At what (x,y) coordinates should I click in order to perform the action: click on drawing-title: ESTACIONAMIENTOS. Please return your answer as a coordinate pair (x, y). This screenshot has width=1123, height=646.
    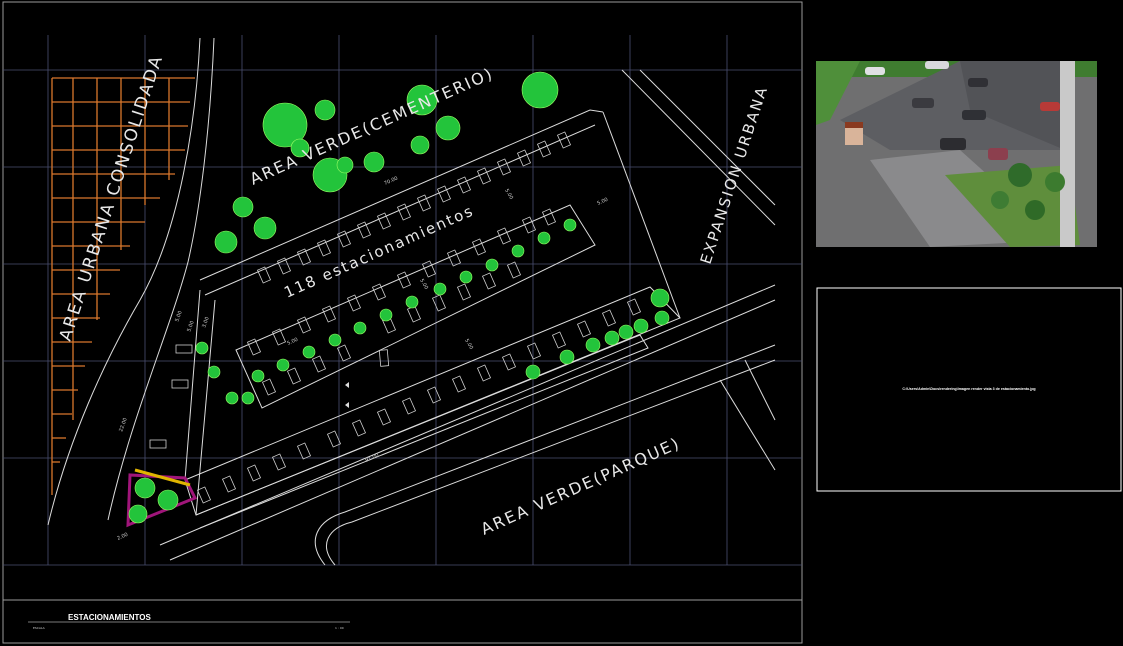
    Looking at the image, I should click on (109, 617).